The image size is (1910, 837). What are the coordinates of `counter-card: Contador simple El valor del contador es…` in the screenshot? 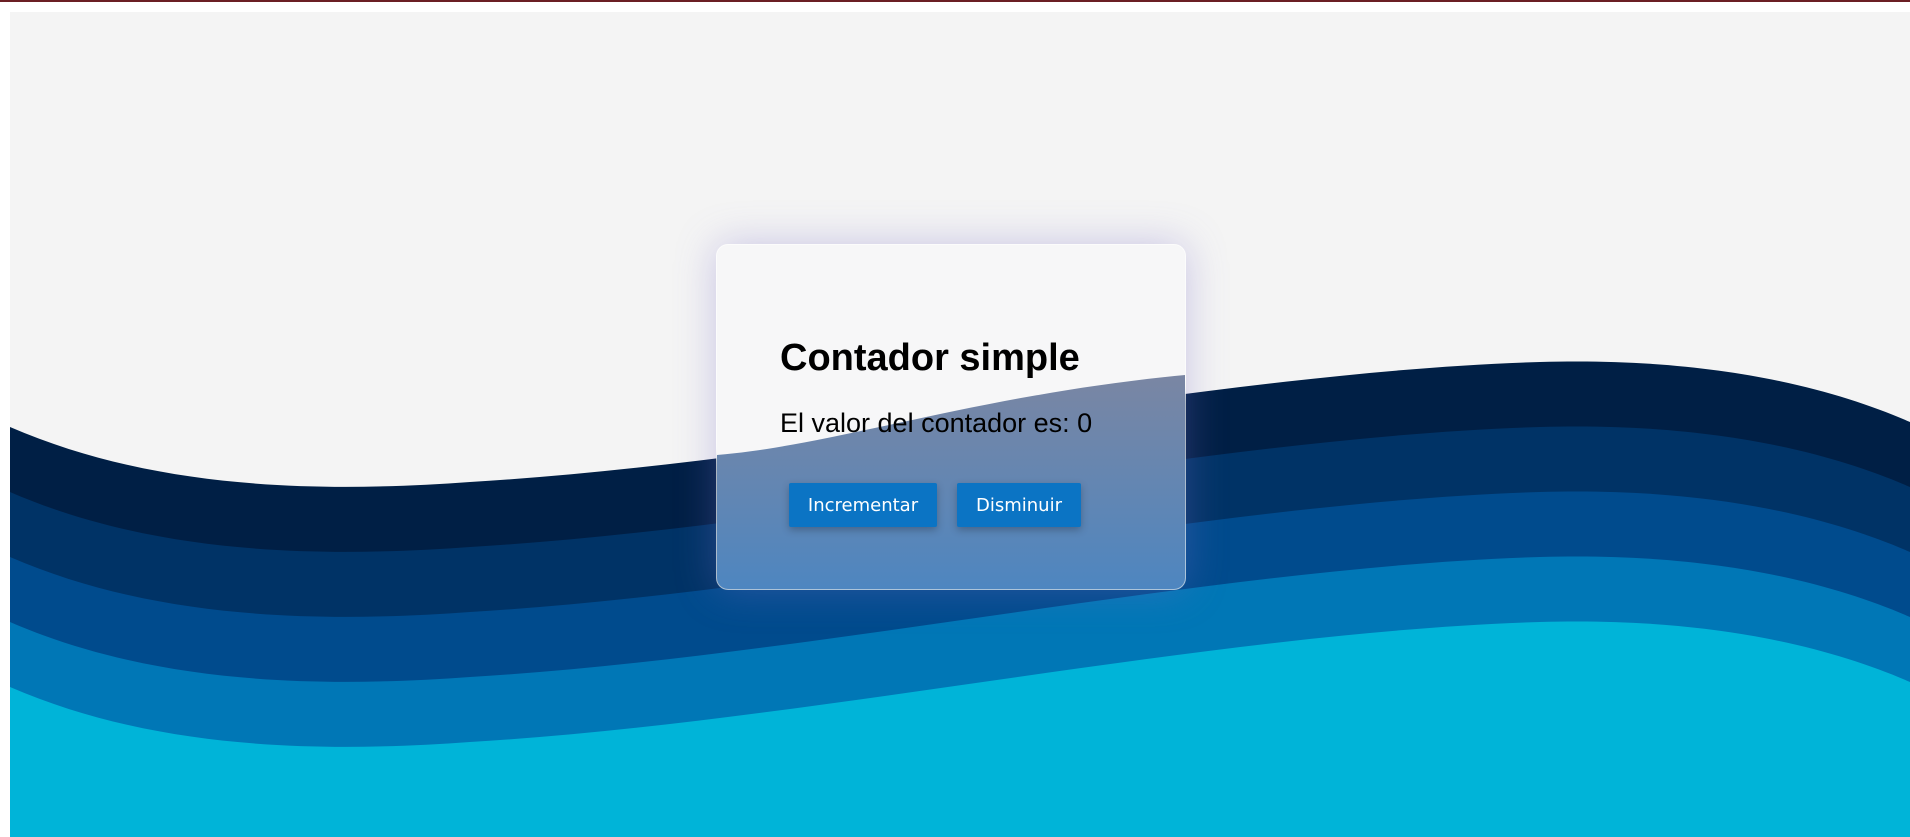 It's located at (951, 417).